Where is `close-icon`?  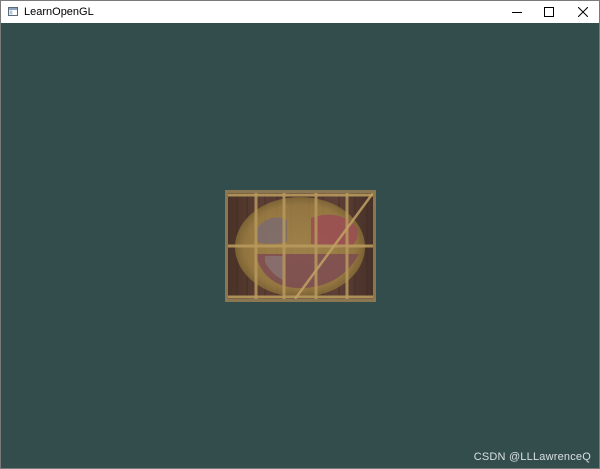
close-icon is located at coordinates (583, 12).